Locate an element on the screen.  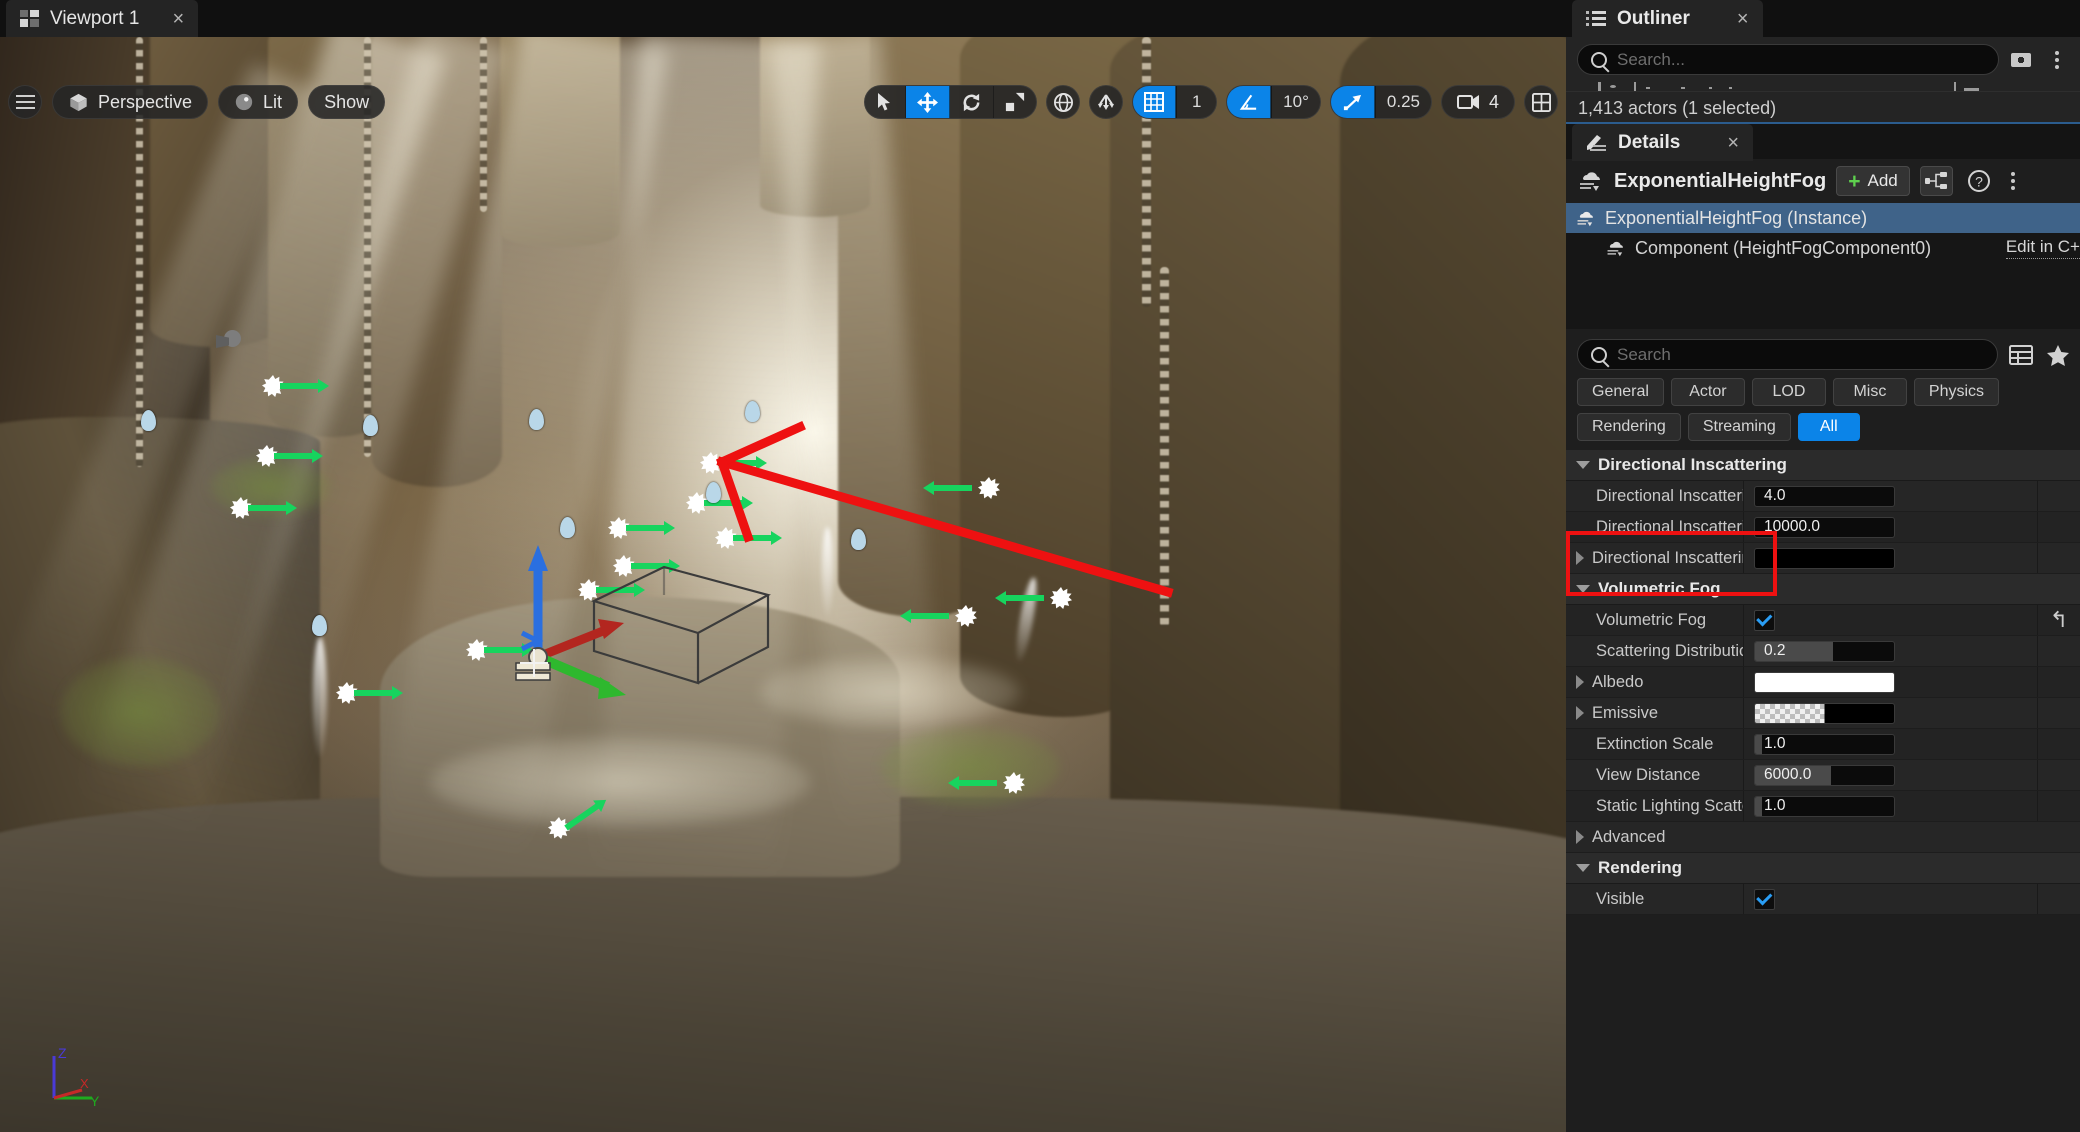
scale-tool-button is located at coordinates (1015, 102).